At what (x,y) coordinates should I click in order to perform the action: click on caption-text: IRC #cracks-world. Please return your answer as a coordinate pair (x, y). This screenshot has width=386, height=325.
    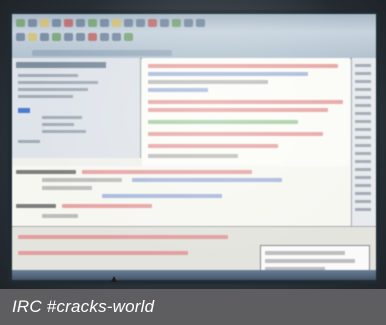
    Looking at the image, I should click on (83, 306).